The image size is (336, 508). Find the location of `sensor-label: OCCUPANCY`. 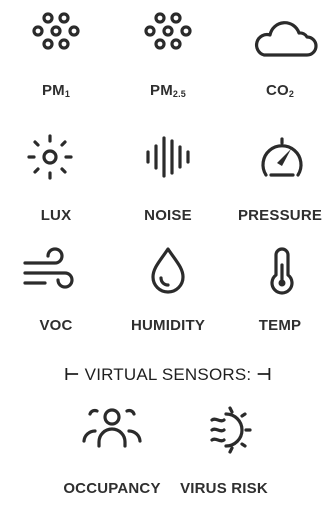

sensor-label: OCCUPANCY is located at coordinates (112, 488).